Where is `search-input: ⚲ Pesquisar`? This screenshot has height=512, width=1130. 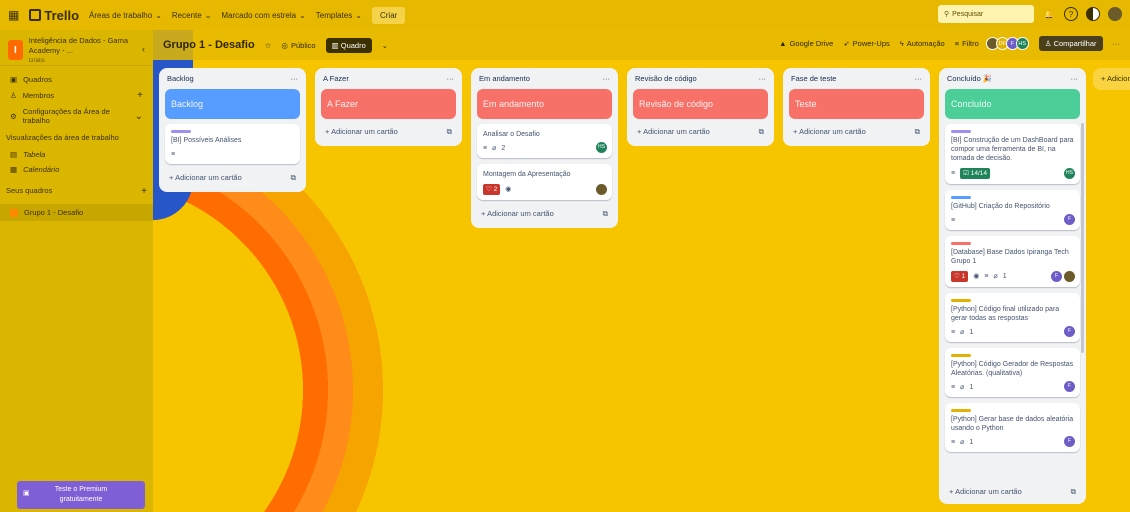 search-input: ⚲ Pesquisar is located at coordinates (986, 14).